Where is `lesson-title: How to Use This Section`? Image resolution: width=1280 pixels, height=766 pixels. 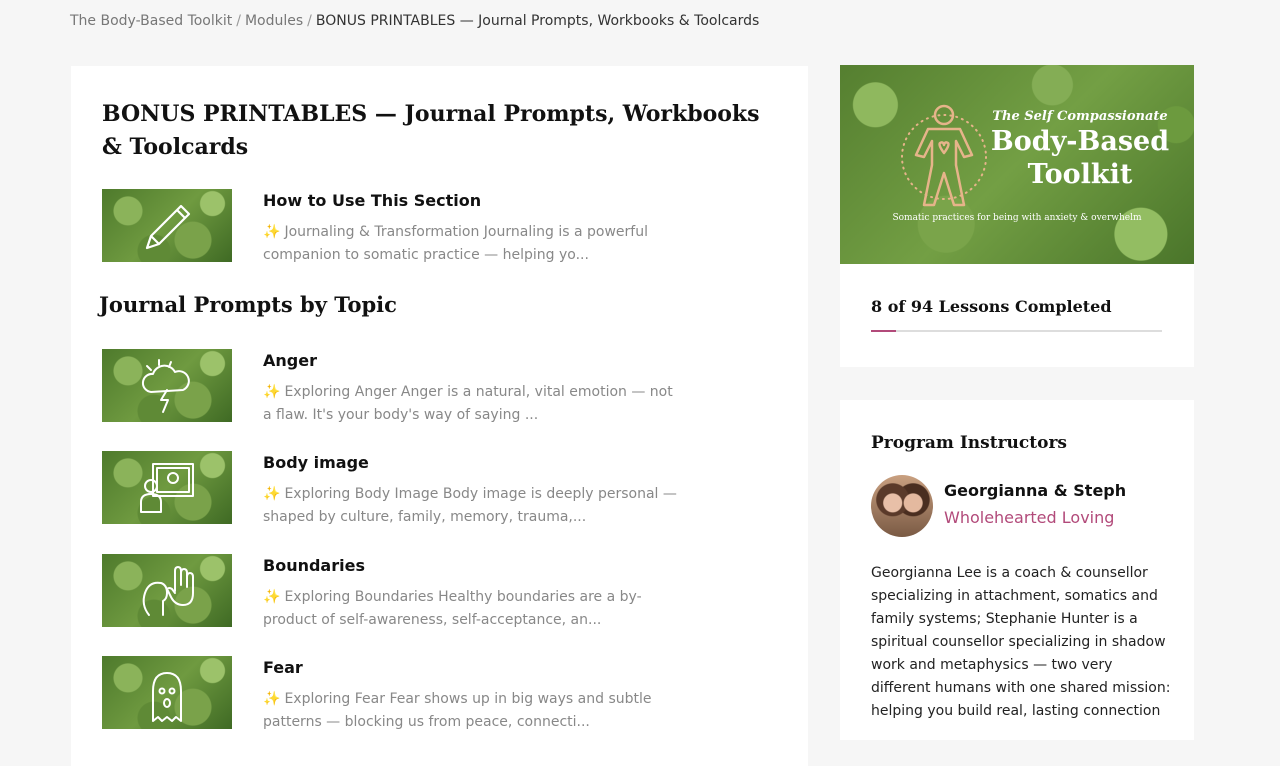
lesson-title: How to Use This Section is located at coordinates (372, 200).